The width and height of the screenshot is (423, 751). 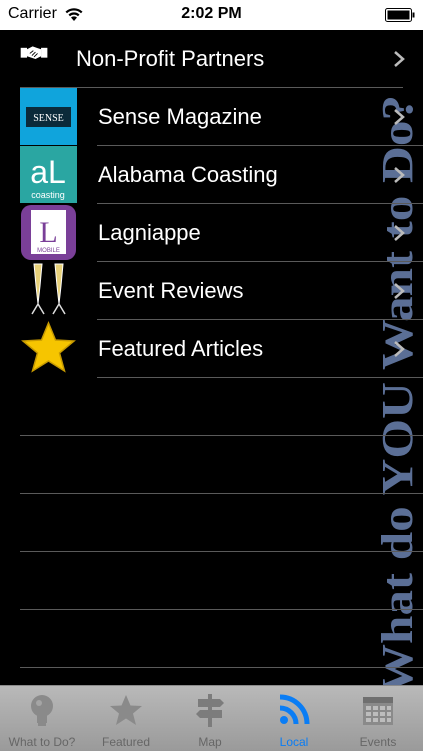 I want to click on tab-local: Local, so click(x=294, y=718).